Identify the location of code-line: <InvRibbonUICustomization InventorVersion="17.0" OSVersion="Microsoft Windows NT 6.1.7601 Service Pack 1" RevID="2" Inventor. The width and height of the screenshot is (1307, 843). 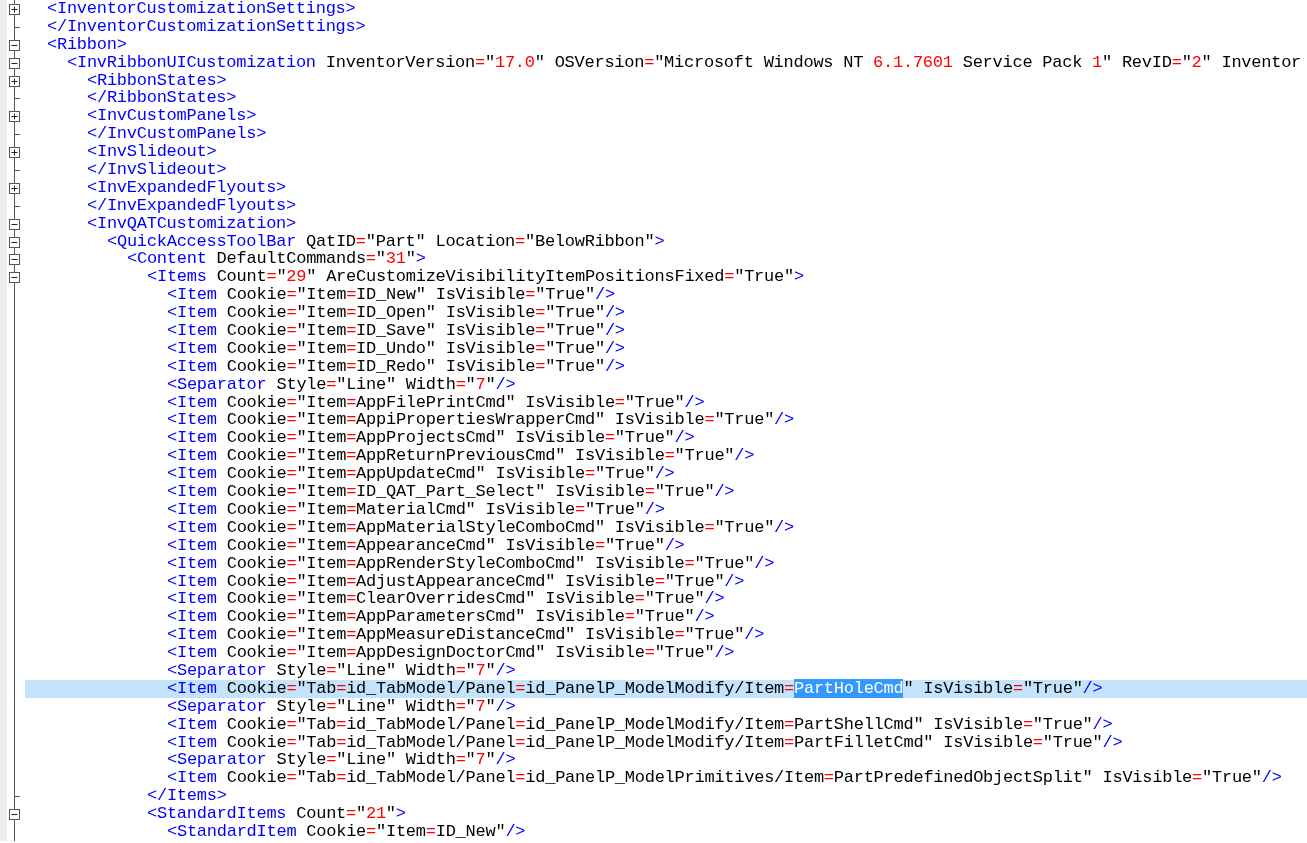
(684, 62).